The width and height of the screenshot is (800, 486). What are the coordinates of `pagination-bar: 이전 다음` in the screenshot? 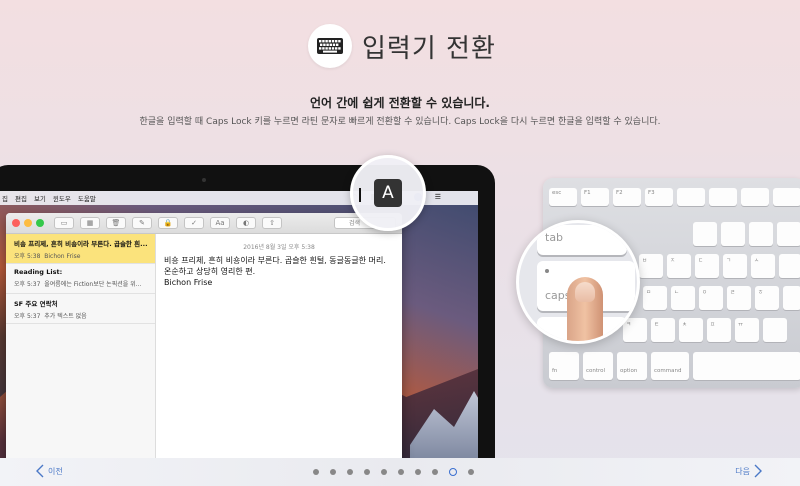 It's located at (400, 472).